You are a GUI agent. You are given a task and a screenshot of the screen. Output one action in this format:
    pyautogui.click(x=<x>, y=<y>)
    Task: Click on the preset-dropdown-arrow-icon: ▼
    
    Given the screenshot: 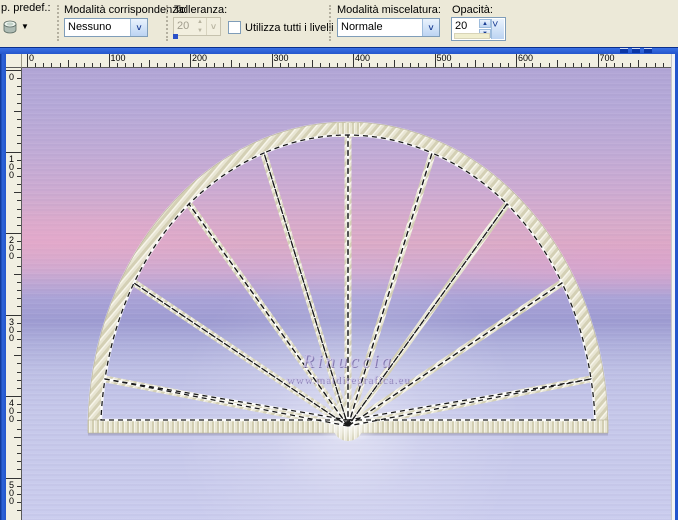 What is the action you would take?
    pyautogui.click(x=25, y=26)
    